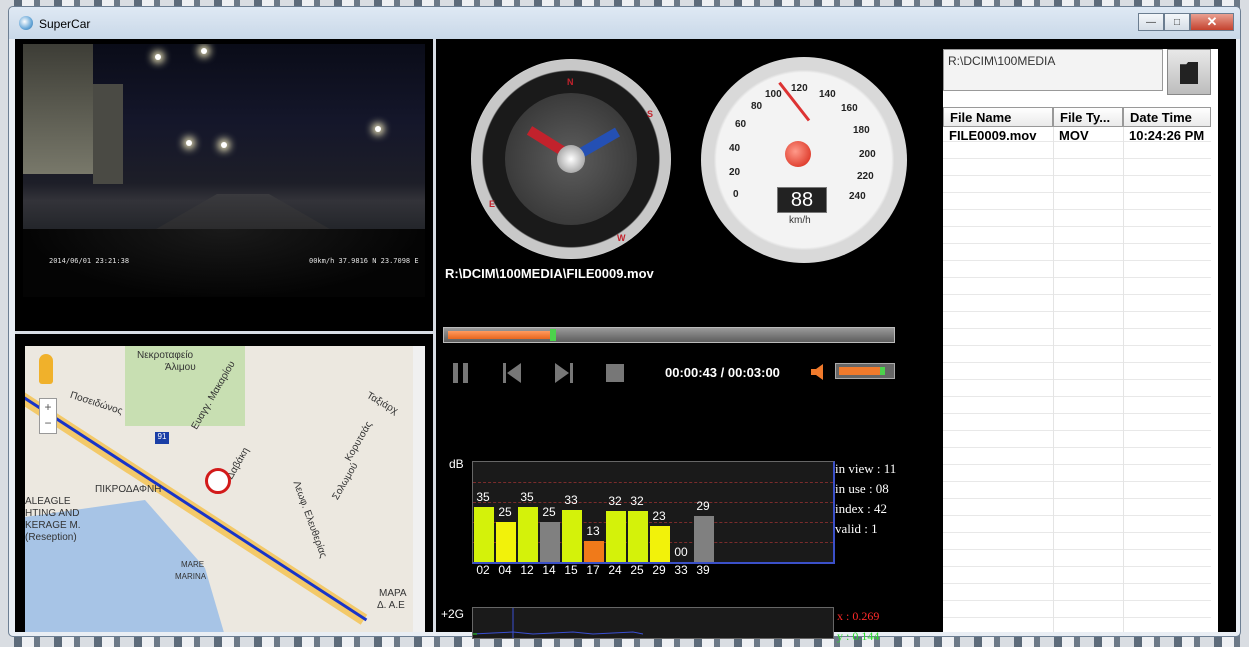 The height and width of the screenshot is (647, 1249). I want to click on map-scrollbar, so click(419, 489).